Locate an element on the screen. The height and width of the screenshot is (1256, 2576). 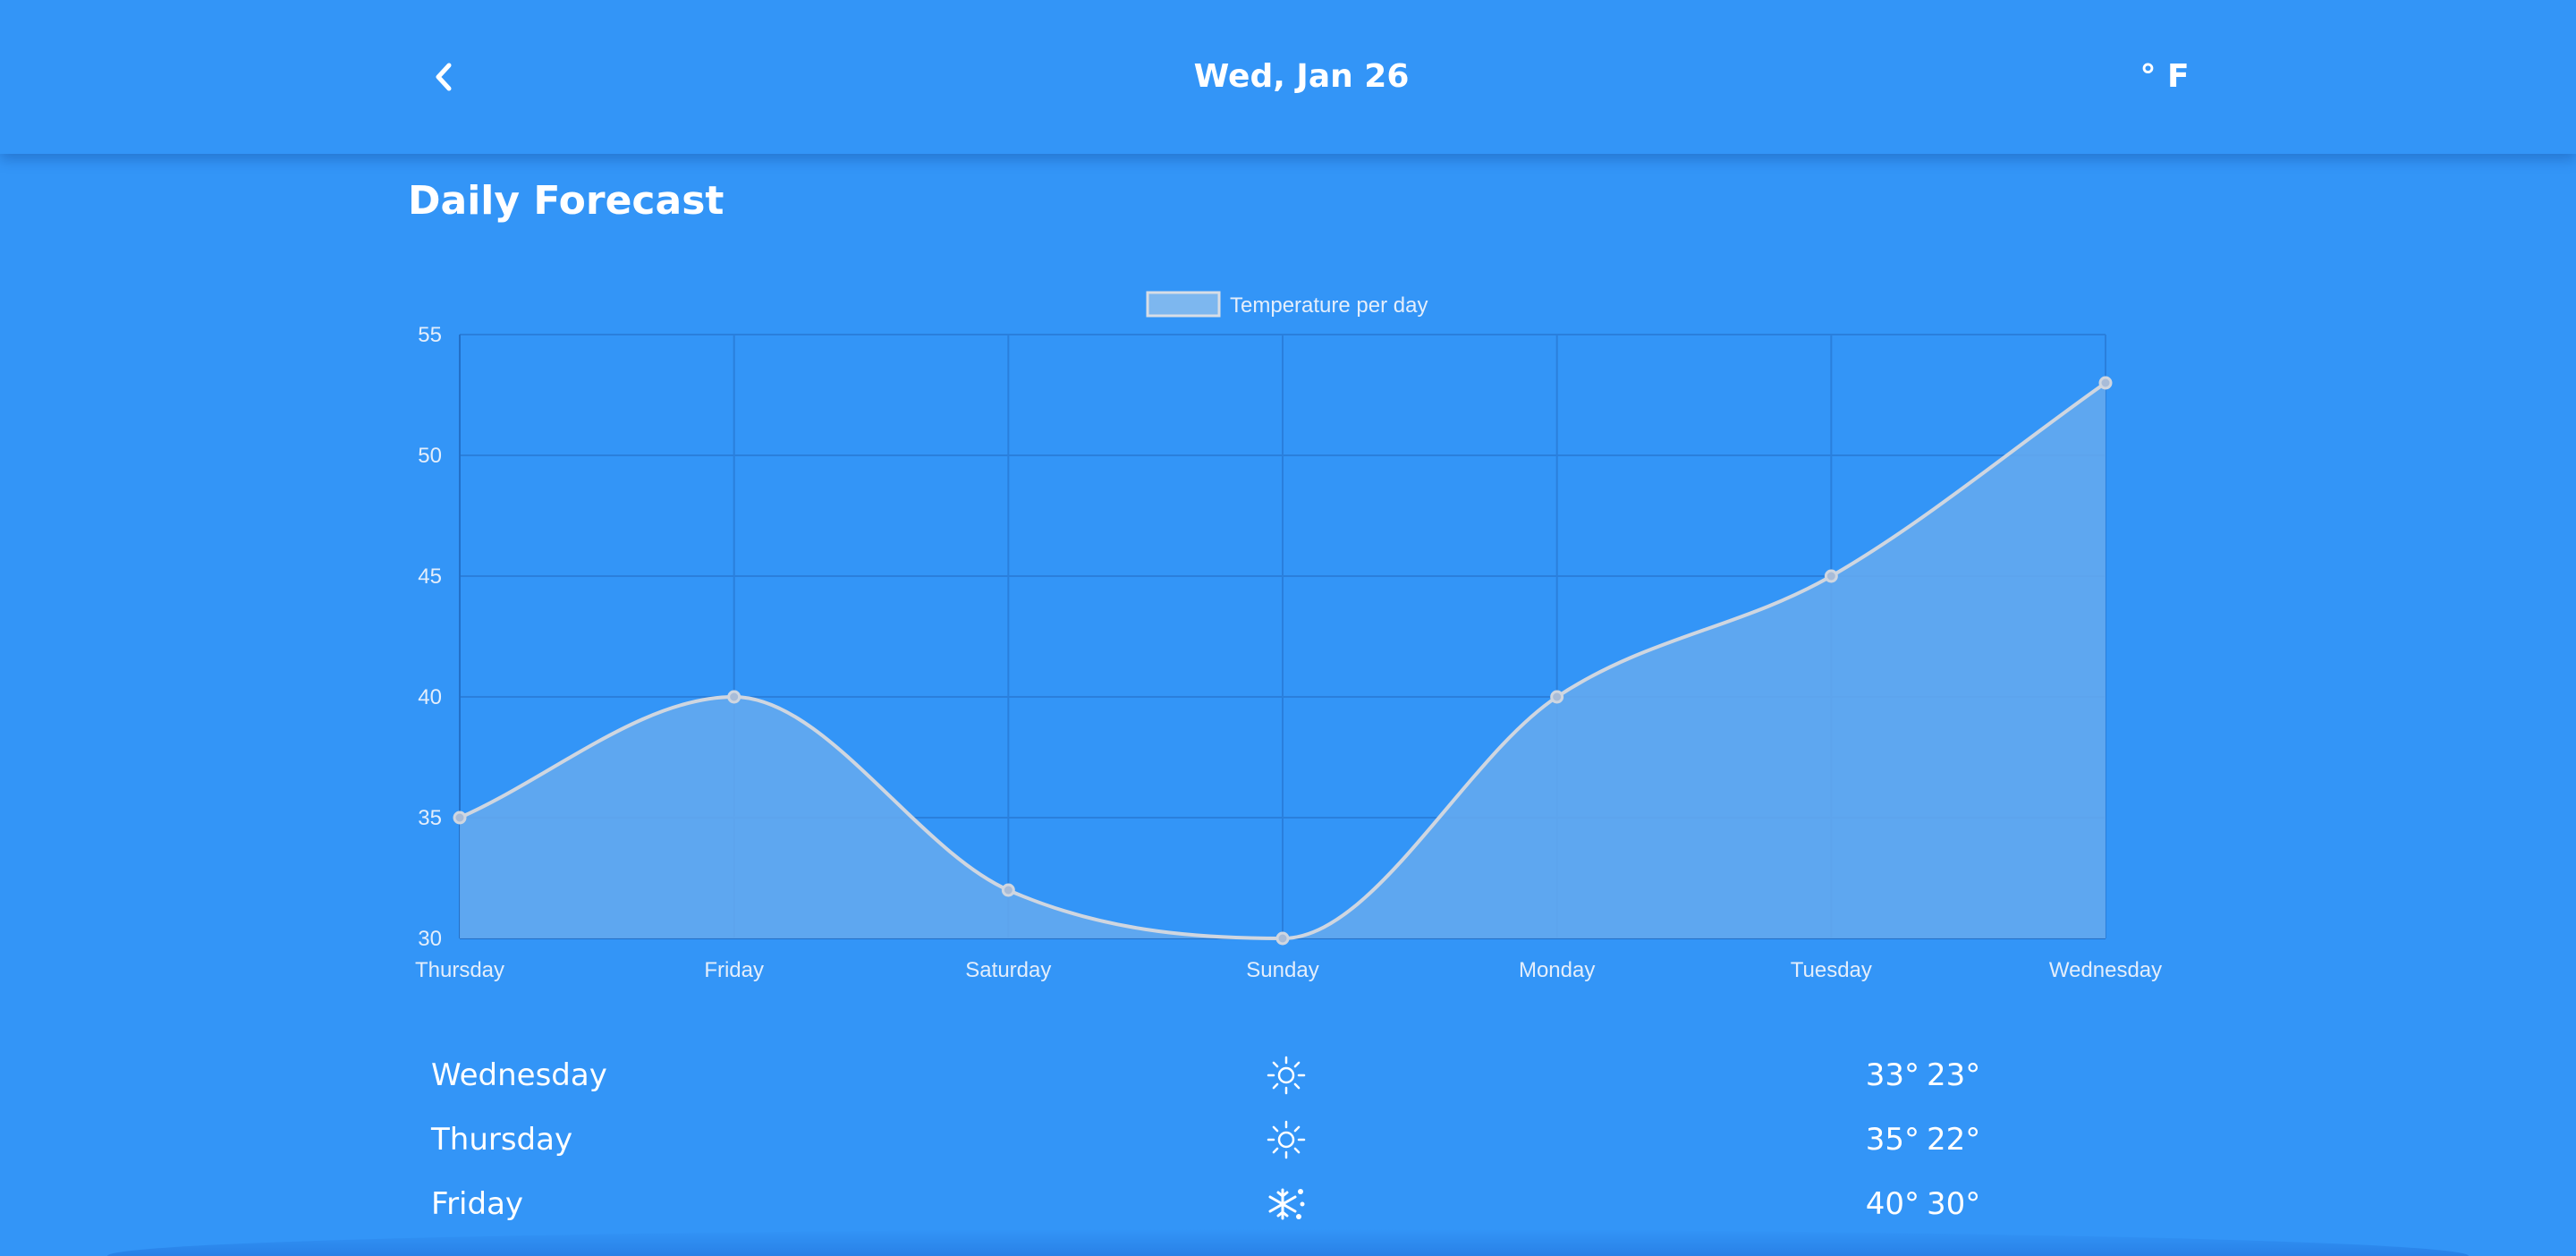
forecast-high-temp: 40° is located at coordinates (1892, 1204).